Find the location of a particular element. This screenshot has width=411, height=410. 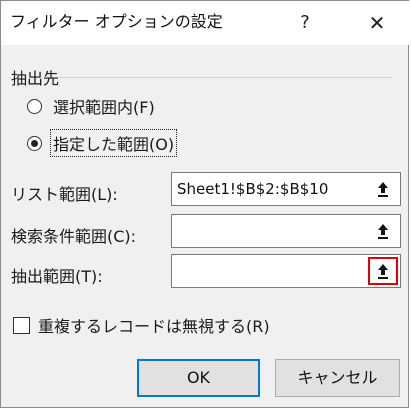

radio-option-in-place: 選択範囲内(F) is located at coordinates (92, 106).